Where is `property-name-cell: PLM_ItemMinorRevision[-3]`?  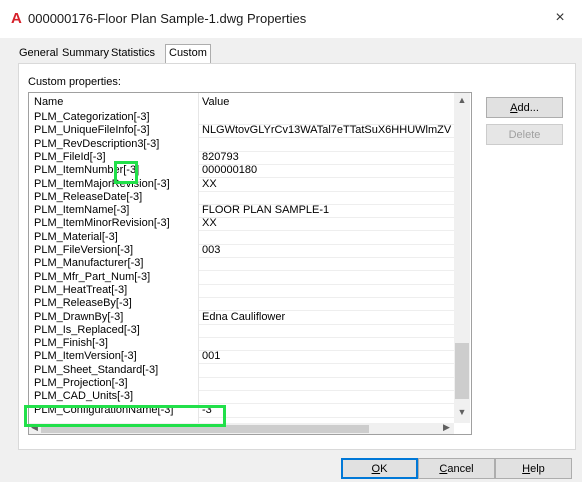 property-name-cell: PLM_ItemMinorRevision[-3] is located at coordinates (102, 223).